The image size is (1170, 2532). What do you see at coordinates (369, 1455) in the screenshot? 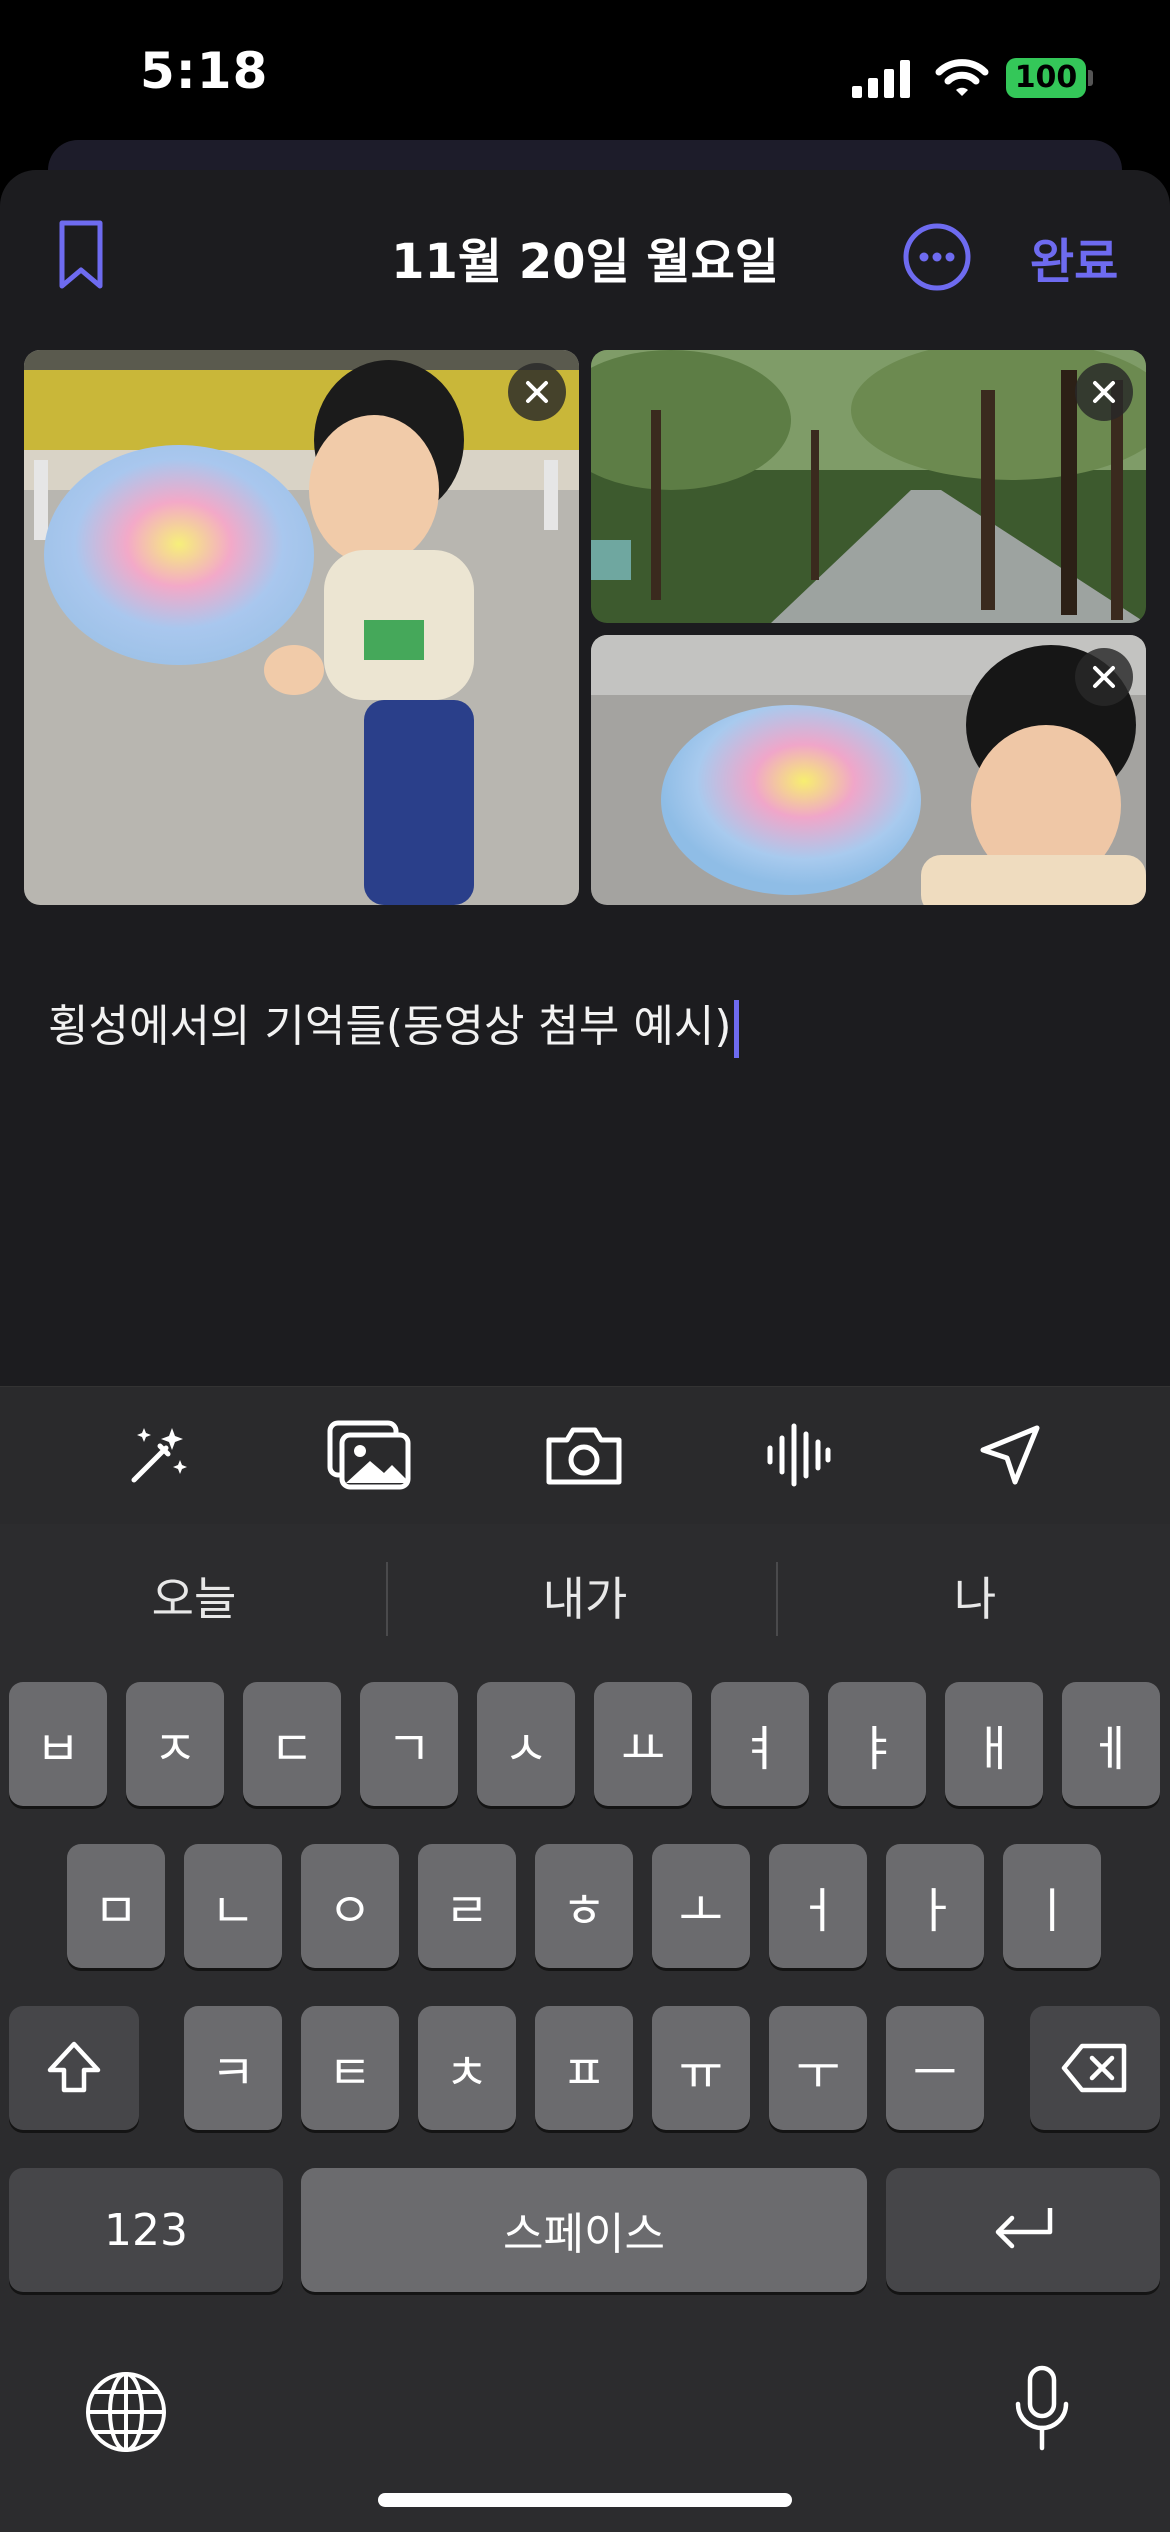
I see `photo-library-icon` at bounding box center [369, 1455].